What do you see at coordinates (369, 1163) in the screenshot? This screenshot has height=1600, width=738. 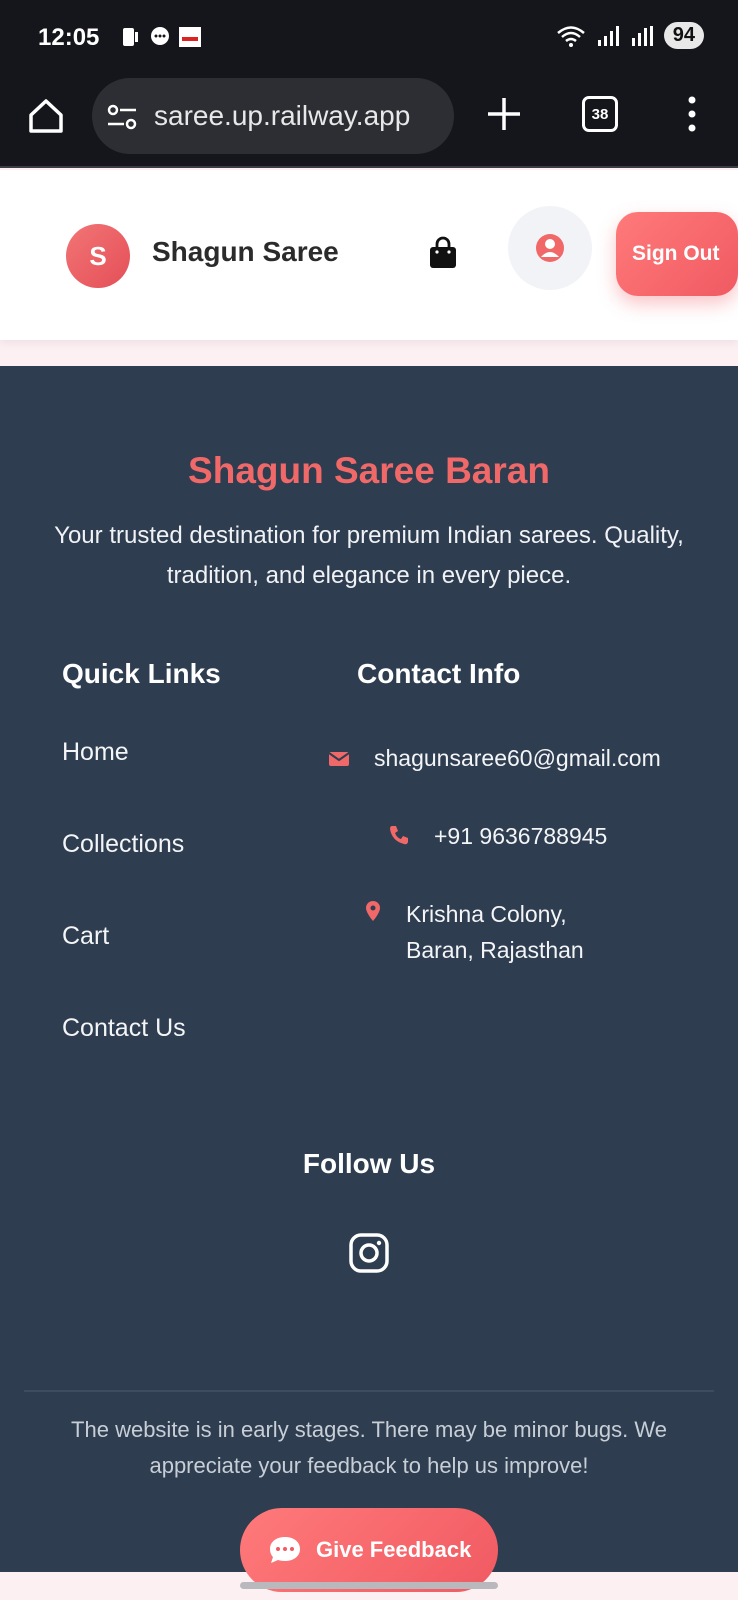 I see `follow-us-heading: Follow Us` at bounding box center [369, 1163].